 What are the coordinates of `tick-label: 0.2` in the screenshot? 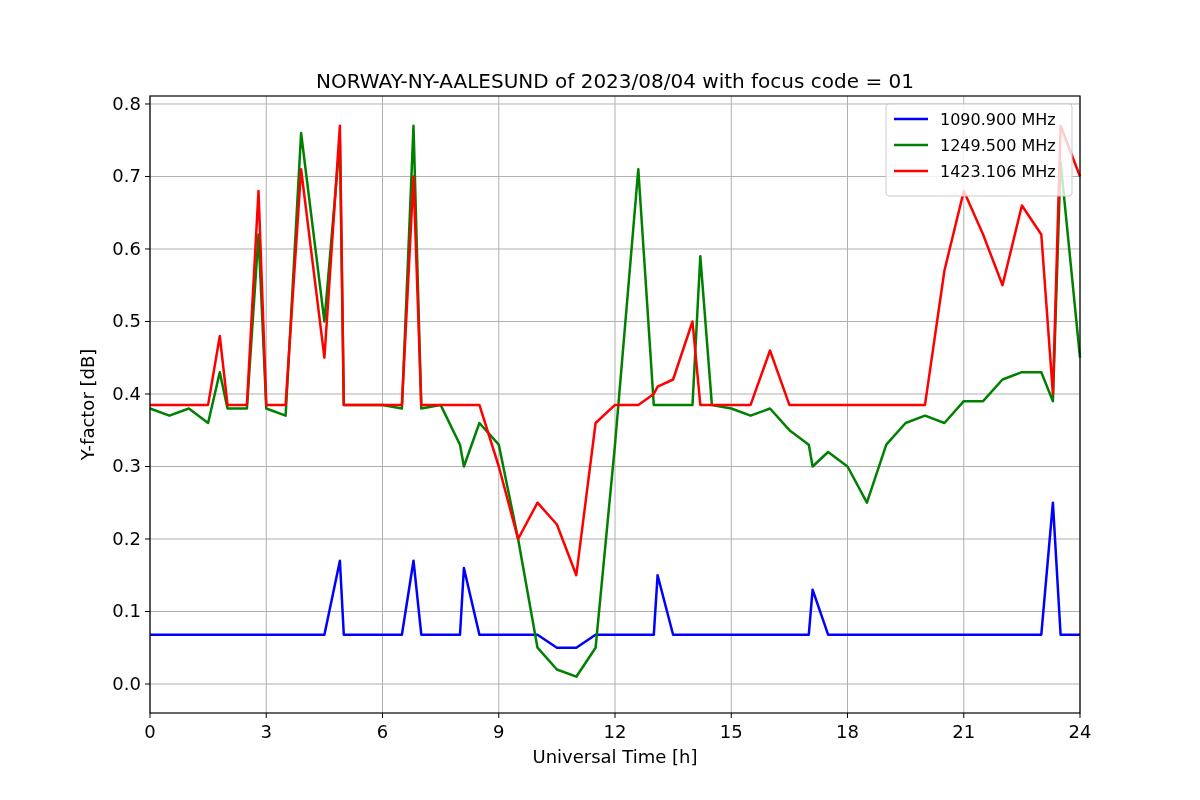 It's located at (126, 538).